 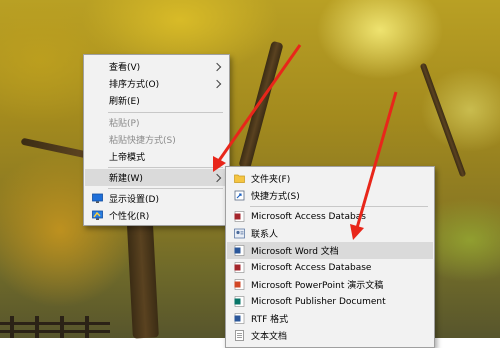 What do you see at coordinates (330, 195) in the screenshot?
I see `new-shortcut-item: 快捷方式(S)` at bounding box center [330, 195].